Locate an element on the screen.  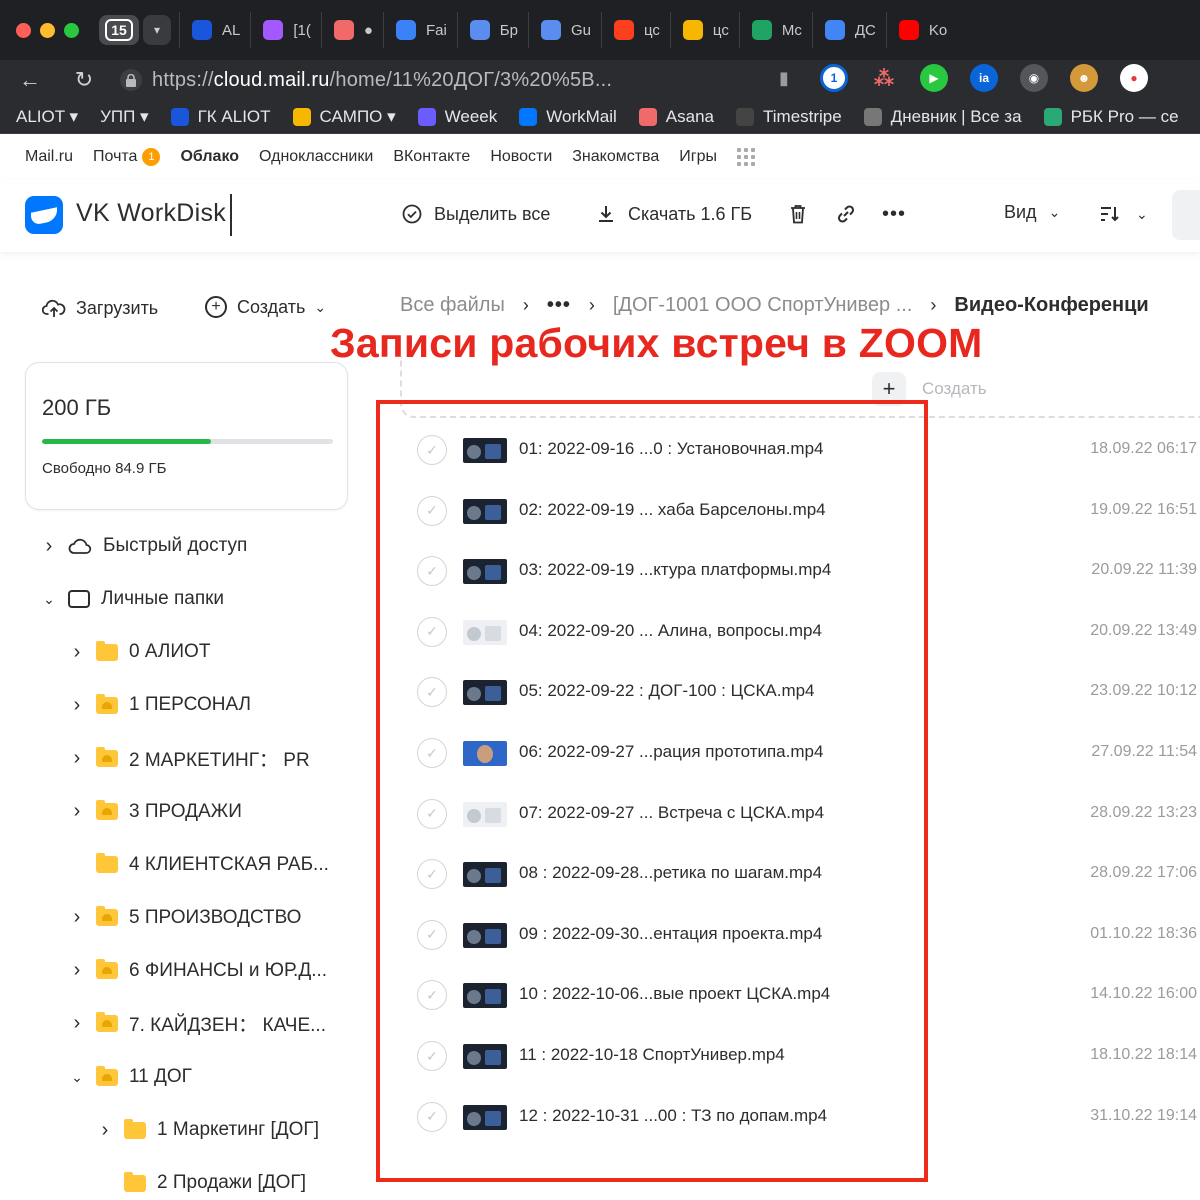
file-name: 01: 2022-09-16 ...0 : Установочная.mp4 is located at coordinates (671, 449).